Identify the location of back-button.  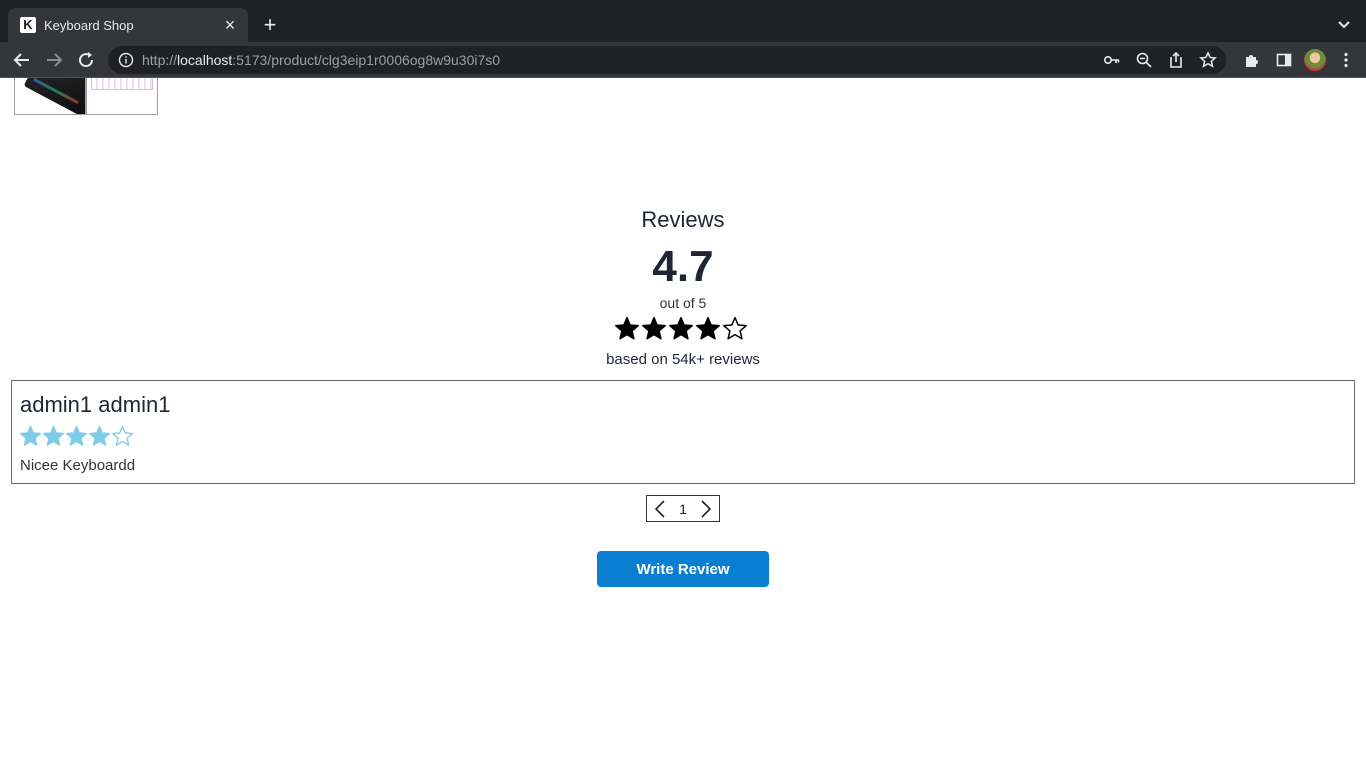
(22, 60).